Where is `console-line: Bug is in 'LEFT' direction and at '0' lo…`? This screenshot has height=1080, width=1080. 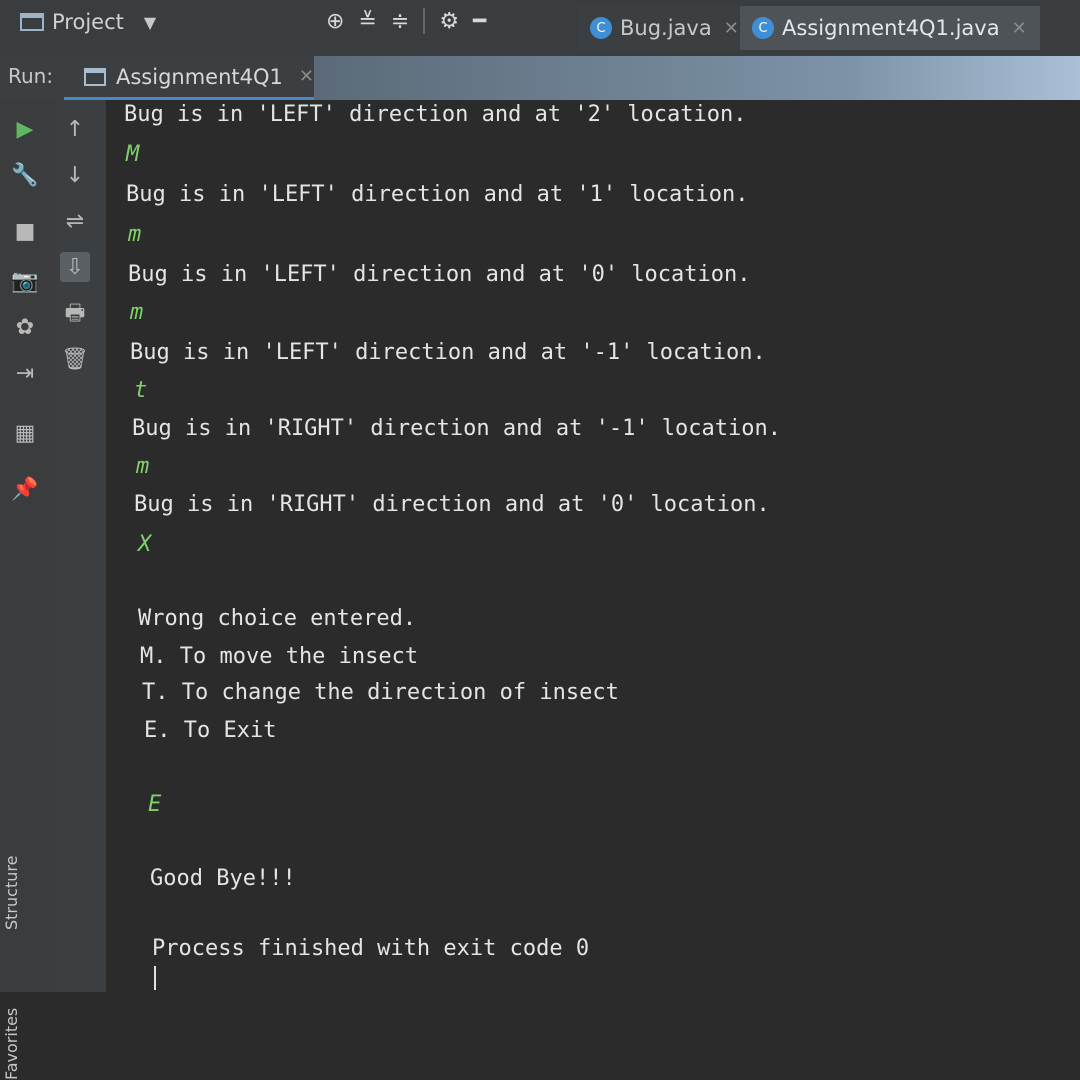 console-line: Bug is in 'LEFT' direction and at '0' lo… is located at coordinates (439, 274).